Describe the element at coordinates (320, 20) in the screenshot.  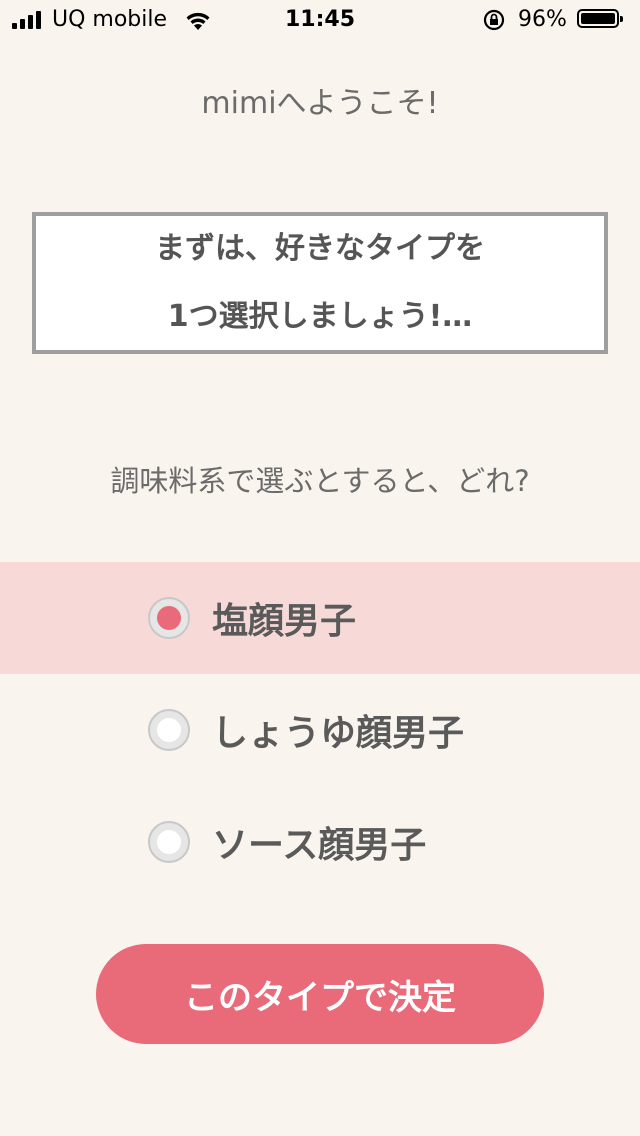
I see `status-bar: UQ mobile 11:45 96%` at that location.